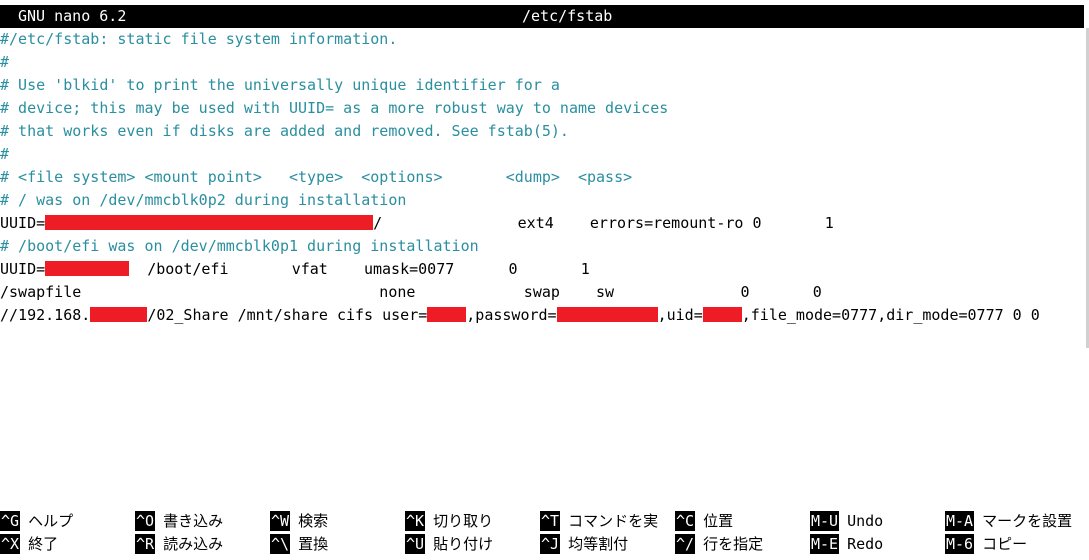 This screenshot has width=1089, height=560. I want to click on title-bar-strip: GNU nano 6.2 /etc/fstab, so click(542, 16).